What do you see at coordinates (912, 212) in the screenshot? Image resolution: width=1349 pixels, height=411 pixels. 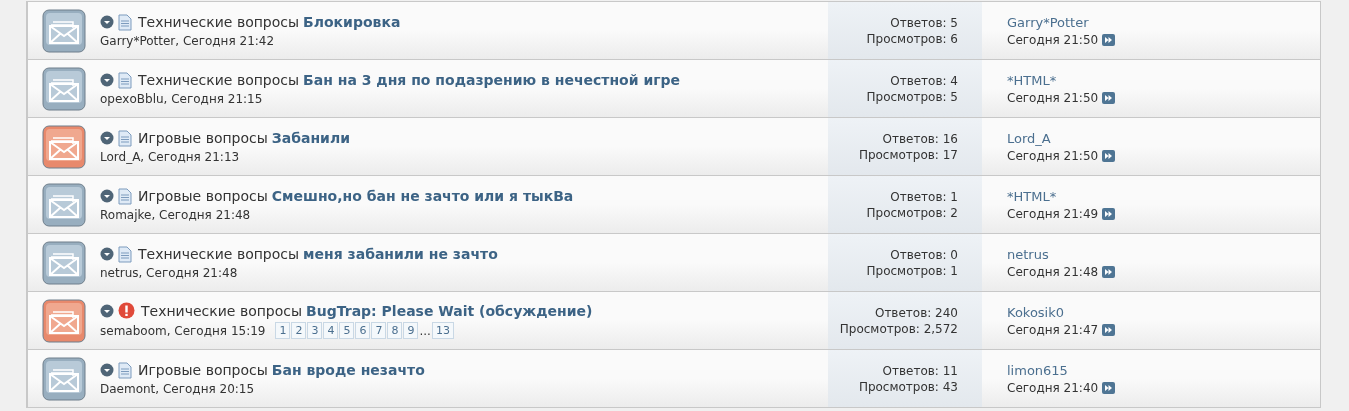 I see `views-count: Просмотров: 2` at bounding box center [912, 212].